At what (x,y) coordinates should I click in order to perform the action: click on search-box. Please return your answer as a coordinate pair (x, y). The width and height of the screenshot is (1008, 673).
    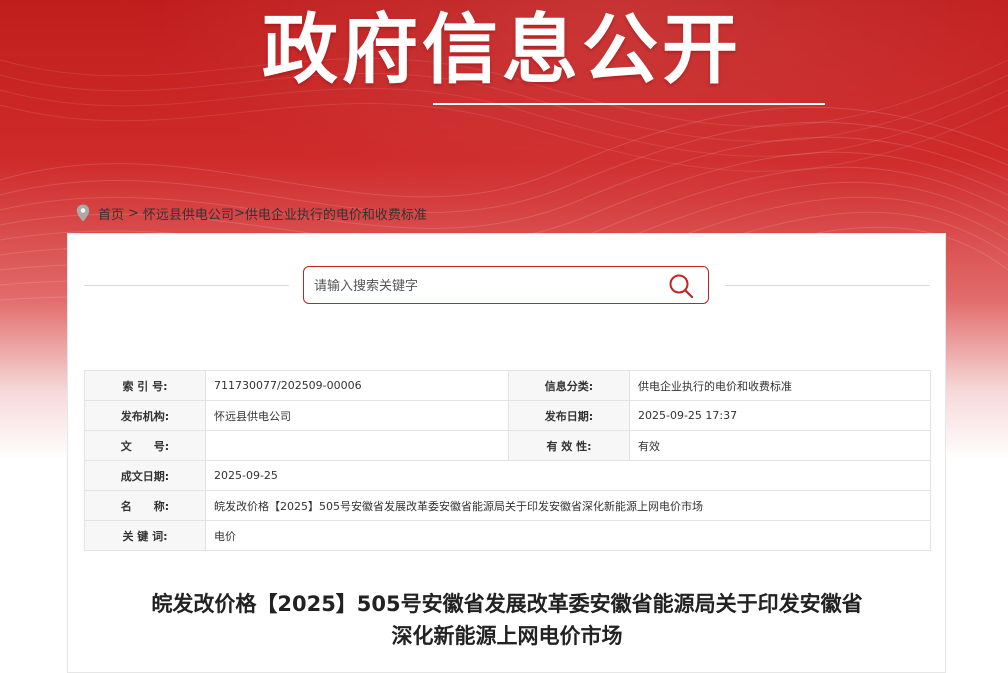
    Looking at the image, I should click on (506, 285).